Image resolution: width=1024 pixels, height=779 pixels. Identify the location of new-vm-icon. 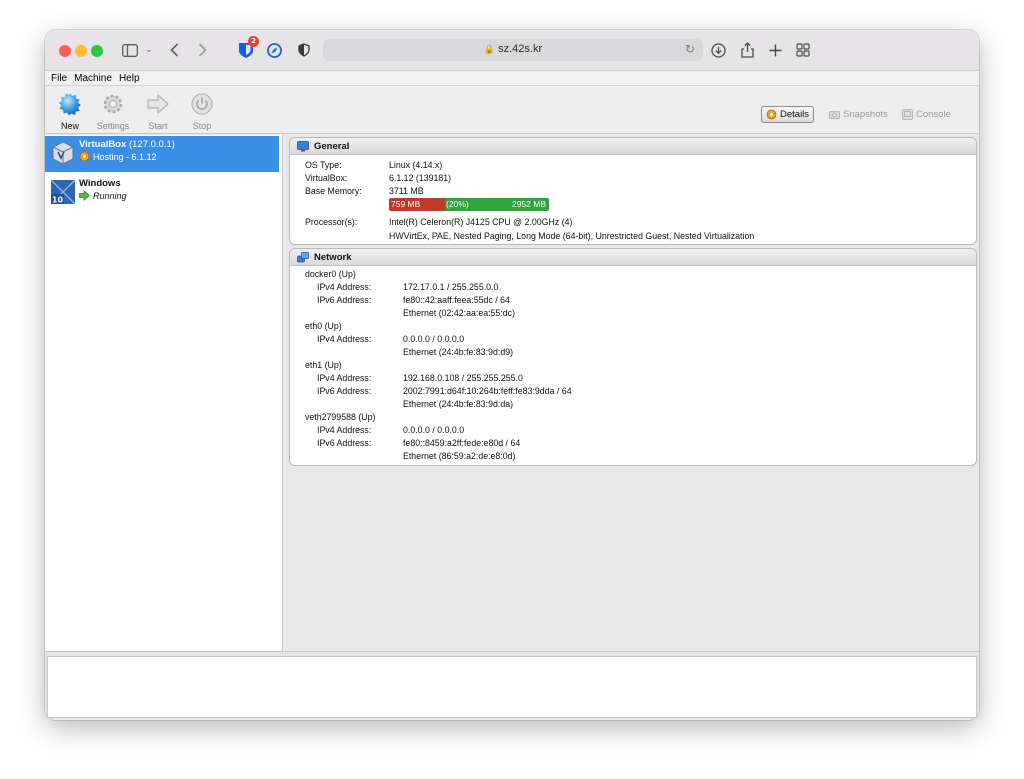
(70, 104).